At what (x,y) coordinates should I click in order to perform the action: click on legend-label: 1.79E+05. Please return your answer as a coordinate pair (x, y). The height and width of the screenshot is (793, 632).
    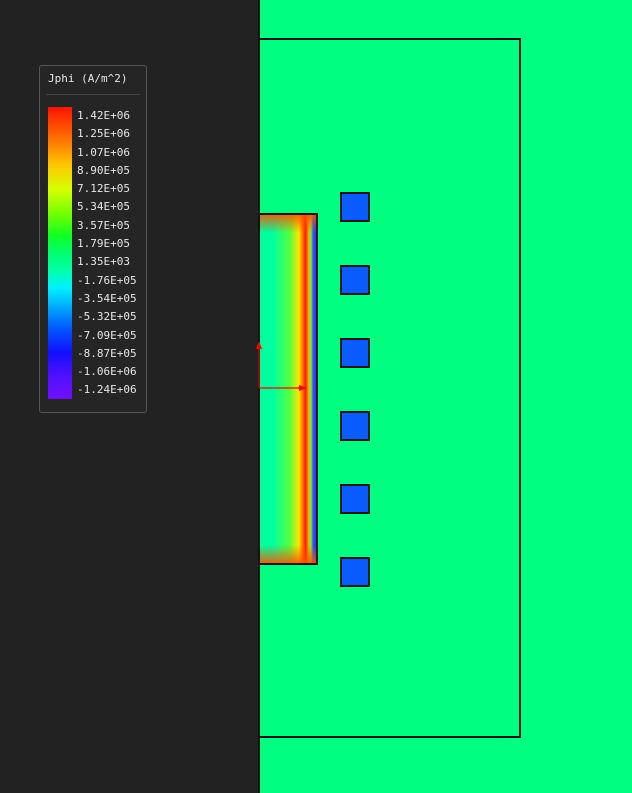
    Looking at the image, I should click on (103, 244).